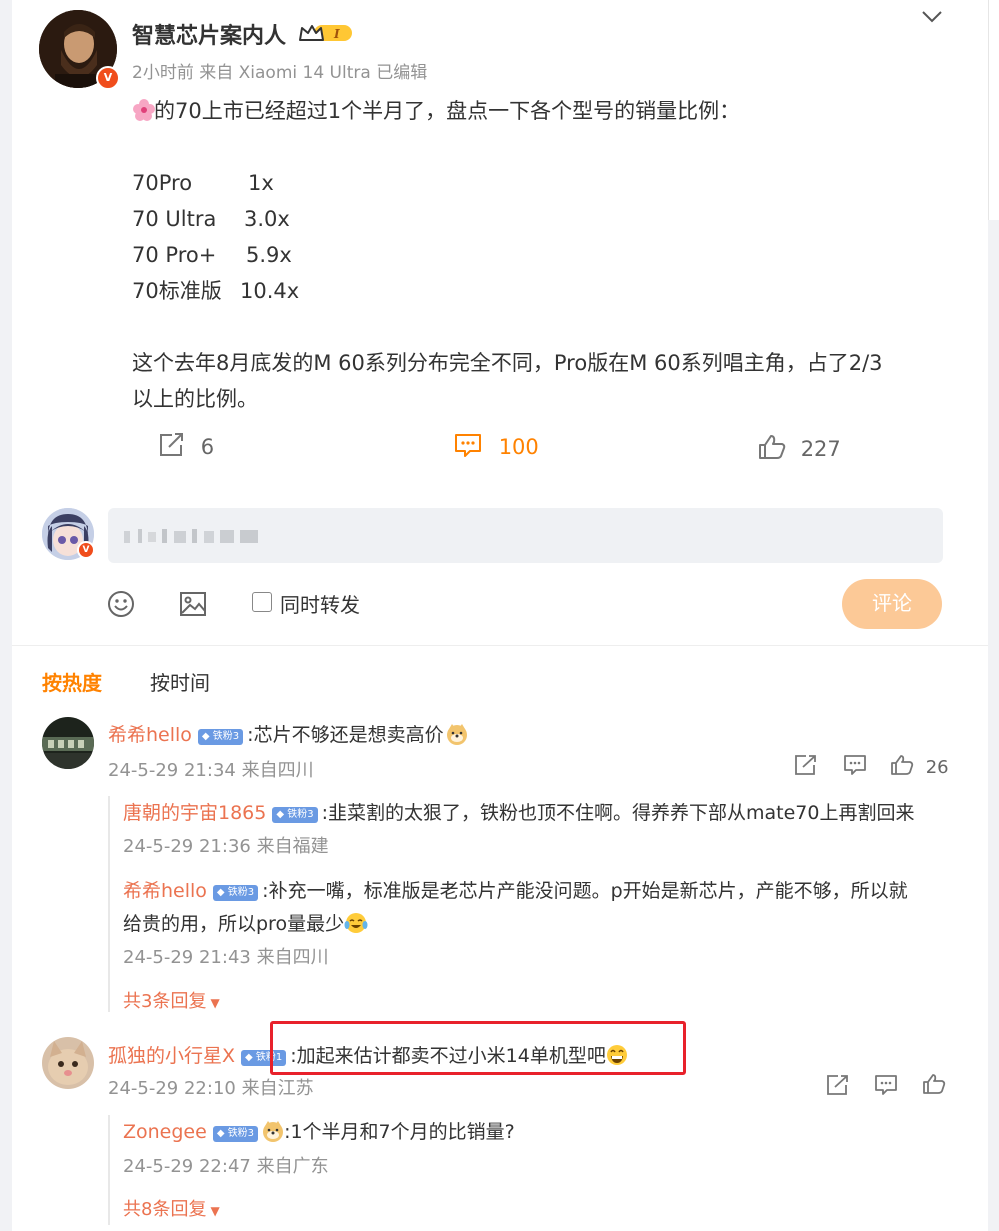 The width and height of the screenshot is (999, 1231). Describe the element at coordinates (165, 891) in the screenshot. I see `reply-user-name: 希希hello` at that location.